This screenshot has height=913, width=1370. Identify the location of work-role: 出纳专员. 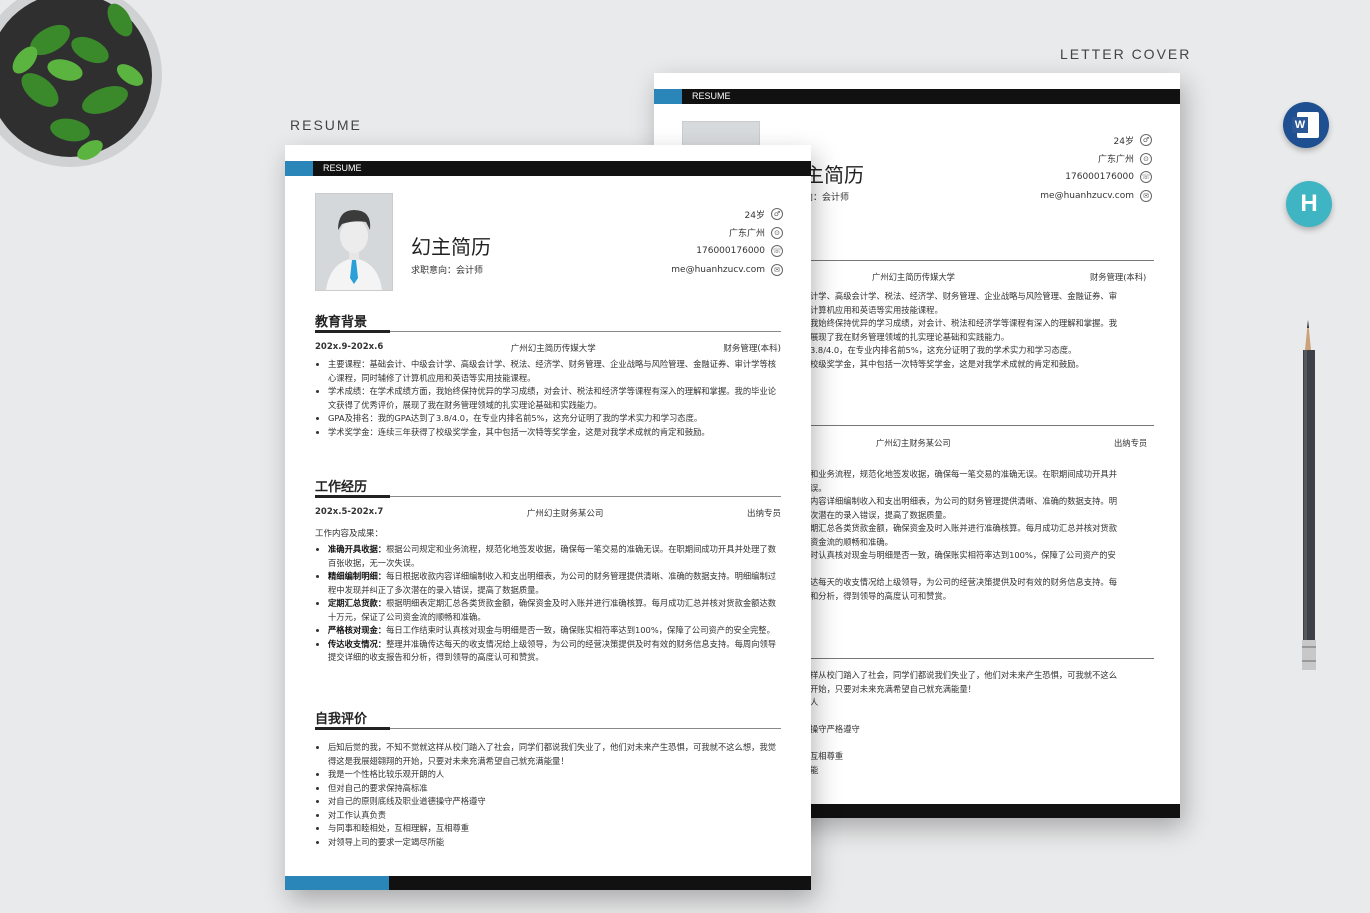
(763, 514).